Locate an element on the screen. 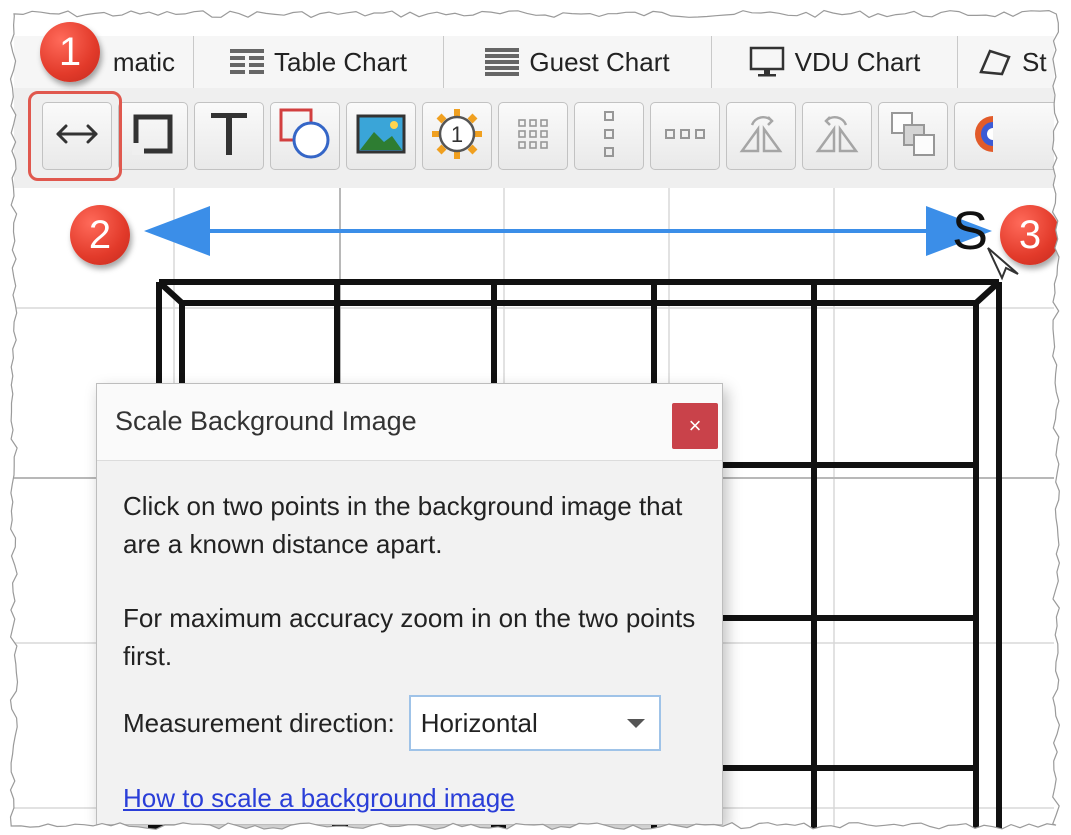 The height and width of the screenshot is (835, 1071). tab-vdu-chart-label: VDU Chart is located at coordinates (857, 61).